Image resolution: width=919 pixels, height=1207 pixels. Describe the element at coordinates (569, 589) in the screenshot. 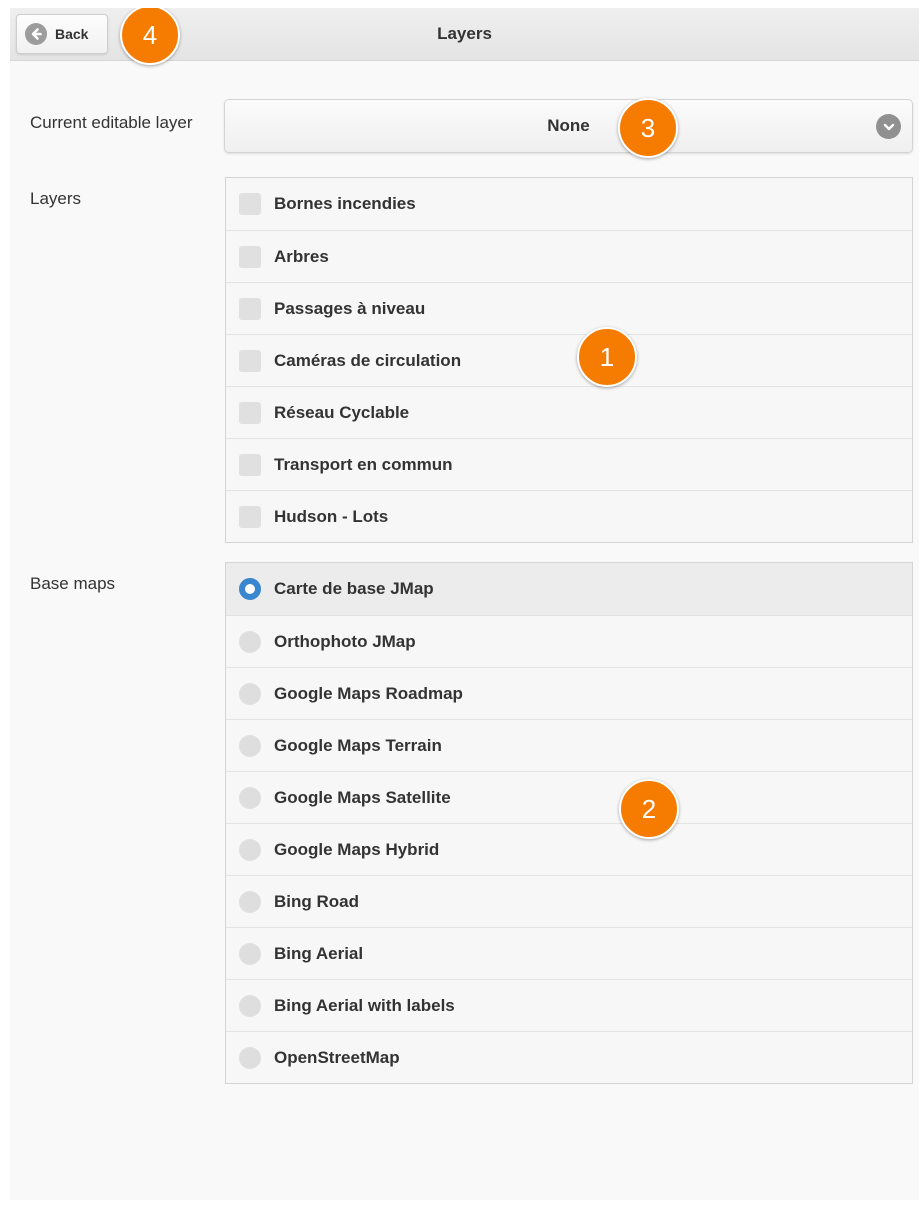

I see `base-map-row: Carte de base JMap` at that location.